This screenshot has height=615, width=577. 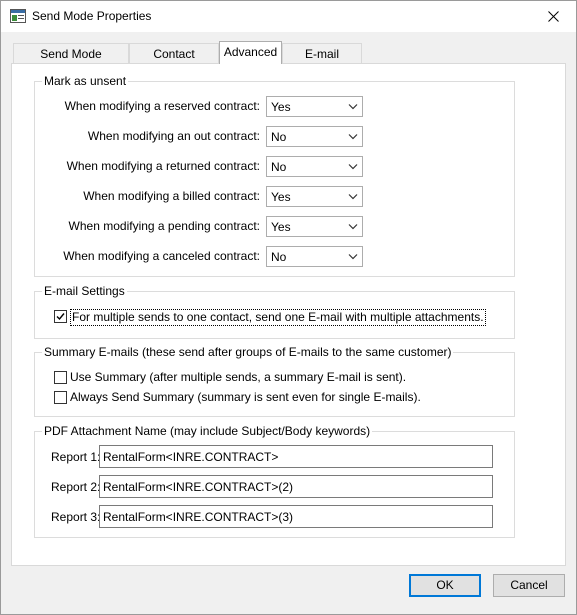 What do you see at coordinates (84, 291) in the screenshot?
I see `email-settings-title: E-mail Settings` at bounding box center [84, 291].